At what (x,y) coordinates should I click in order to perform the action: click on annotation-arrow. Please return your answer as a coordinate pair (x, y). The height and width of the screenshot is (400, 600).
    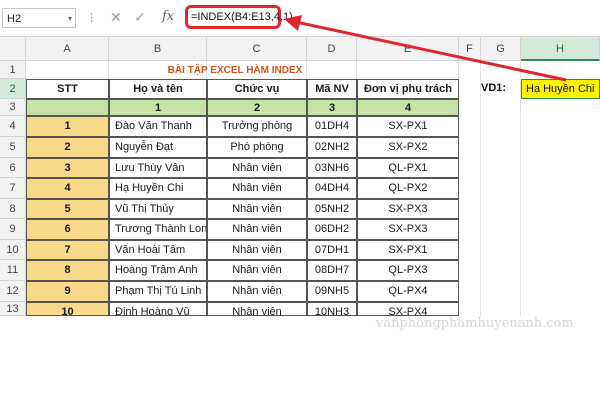
    Looking at the image, I should click on (425, 48).